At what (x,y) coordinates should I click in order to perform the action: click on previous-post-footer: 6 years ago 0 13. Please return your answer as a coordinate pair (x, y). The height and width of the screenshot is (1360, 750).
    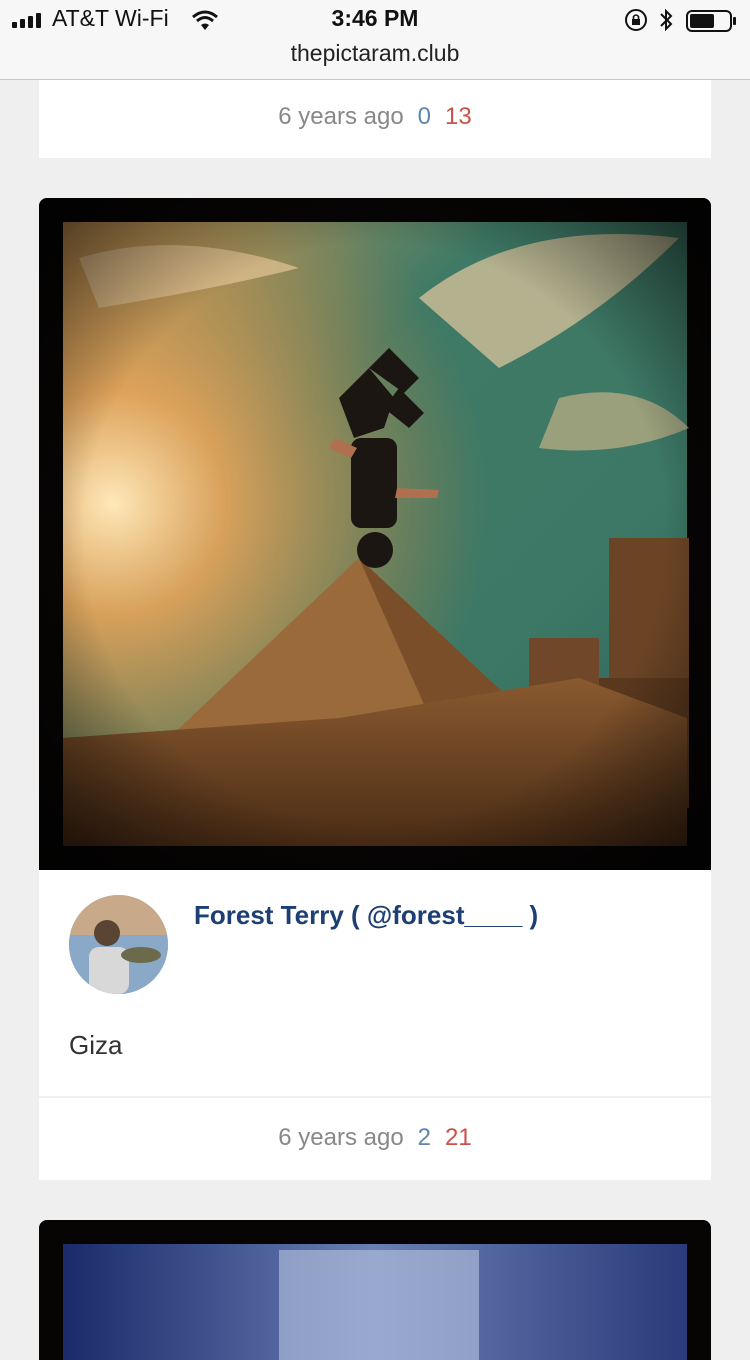
    Looking at the image, I should click on (375, 118).